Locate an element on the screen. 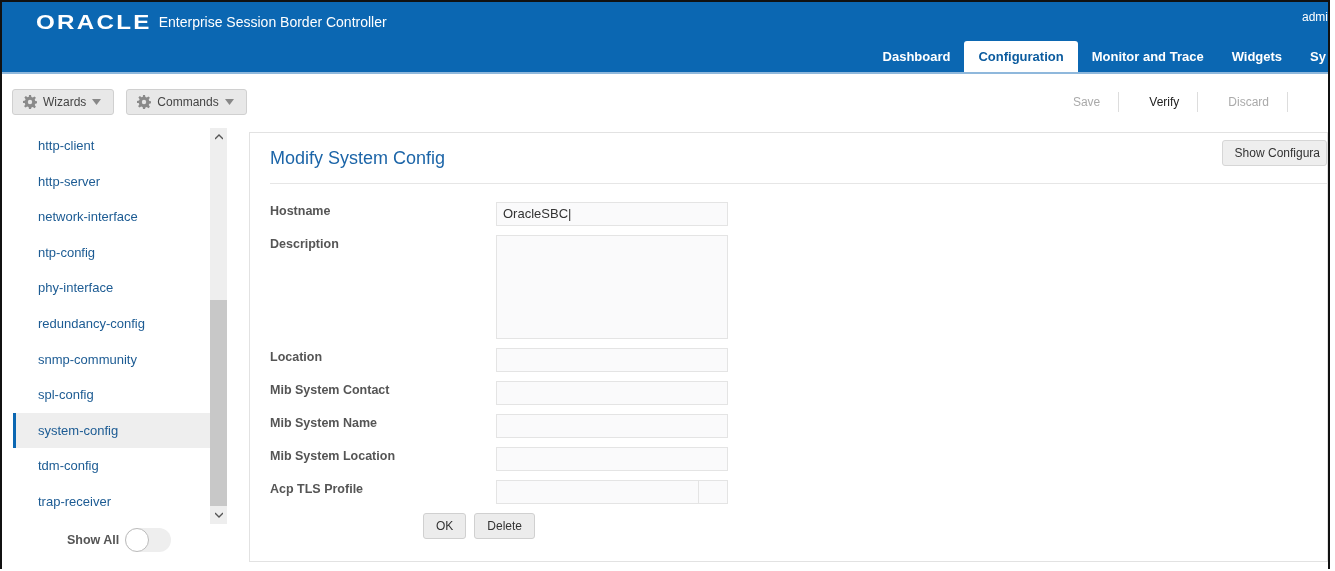 The width and height of the screenshot is (1335, 571). sidebar-item: system-config is located at coordinates (111, 430).